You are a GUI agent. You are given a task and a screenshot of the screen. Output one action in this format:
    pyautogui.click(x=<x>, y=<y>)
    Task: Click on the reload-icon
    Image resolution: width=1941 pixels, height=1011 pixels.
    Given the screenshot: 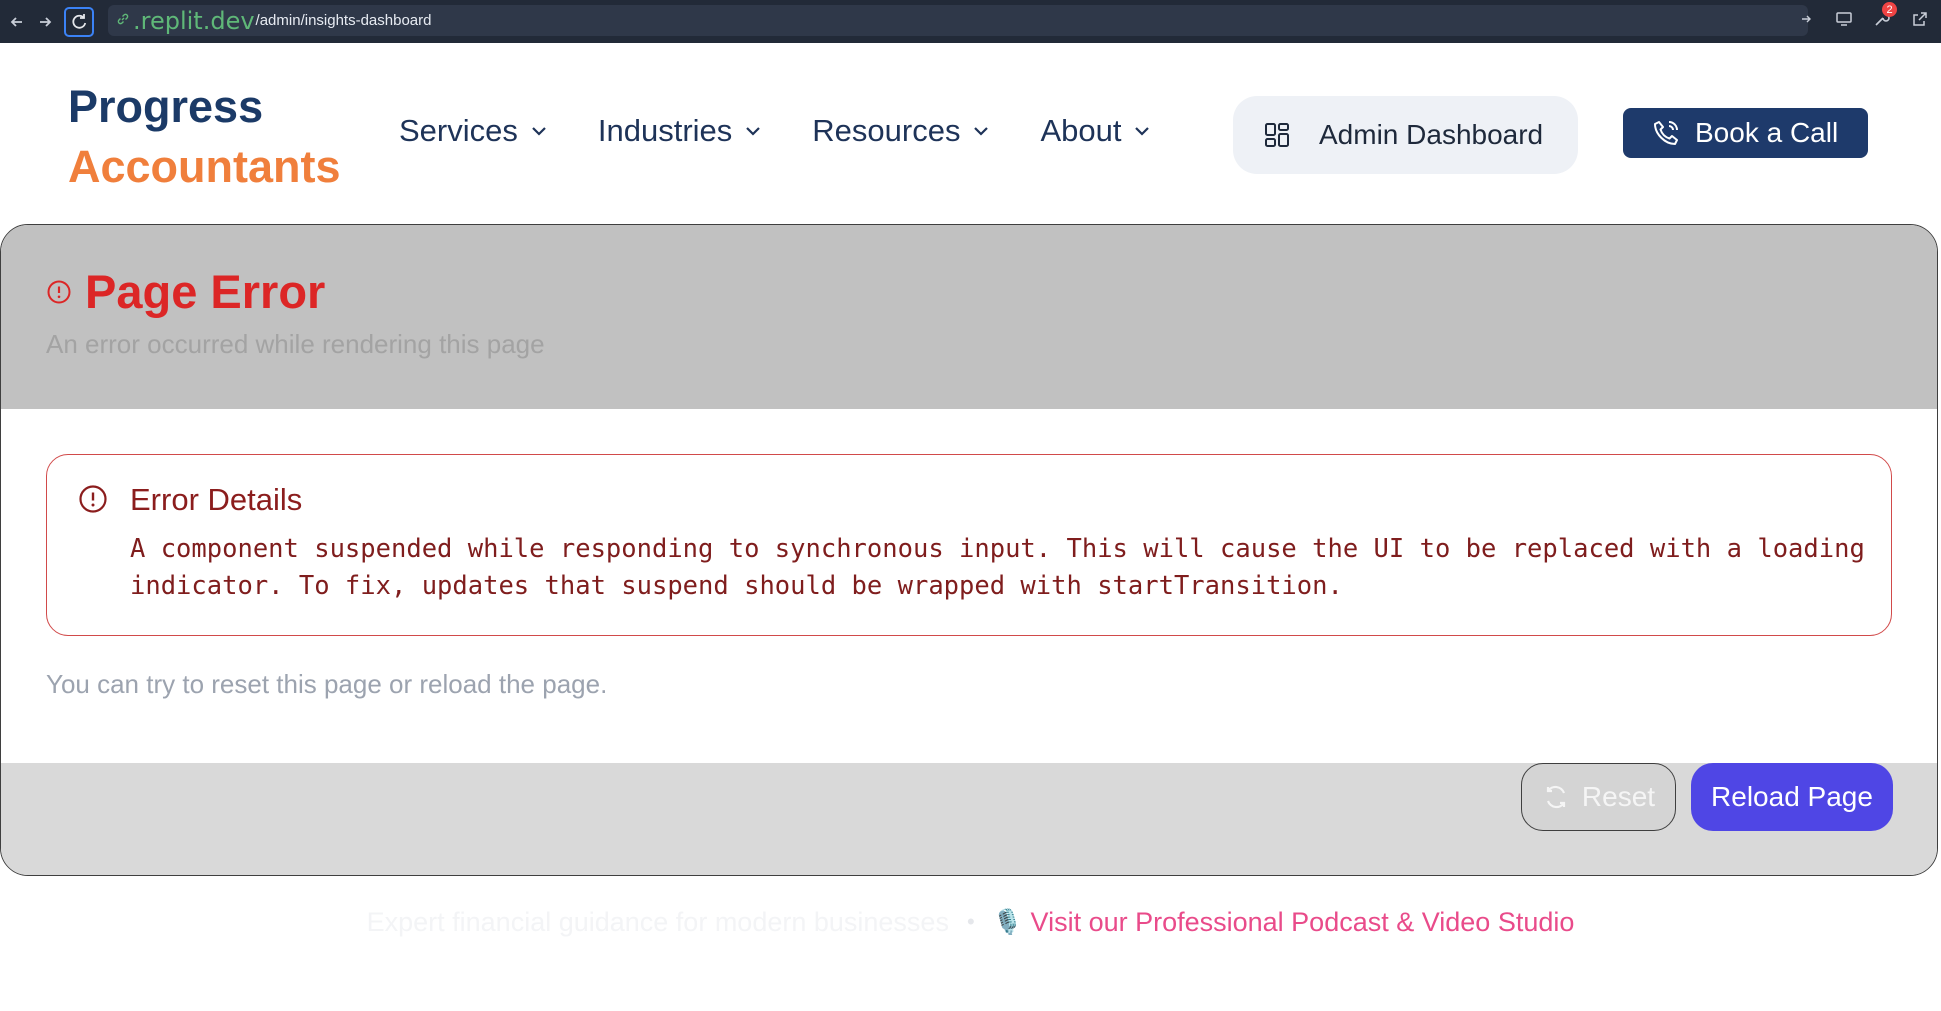 What is the action you would take?
    pyautogui.click(x=79, y=21)
    